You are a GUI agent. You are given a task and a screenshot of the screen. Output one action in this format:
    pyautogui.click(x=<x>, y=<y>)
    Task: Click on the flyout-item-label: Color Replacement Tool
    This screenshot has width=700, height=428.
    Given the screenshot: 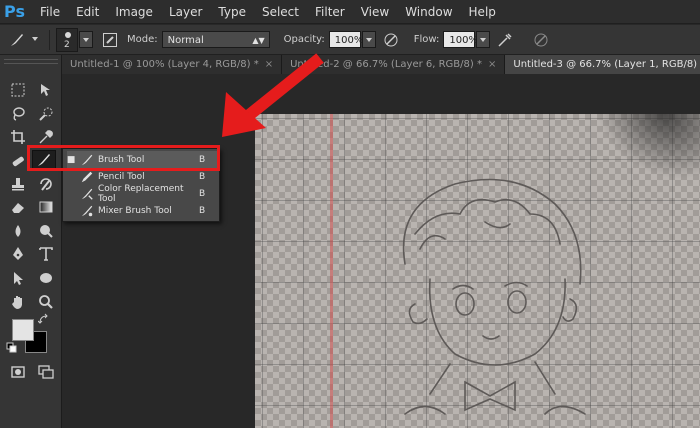 What is the action you would take?
    pyautogui.click(x=141, y=193)
    